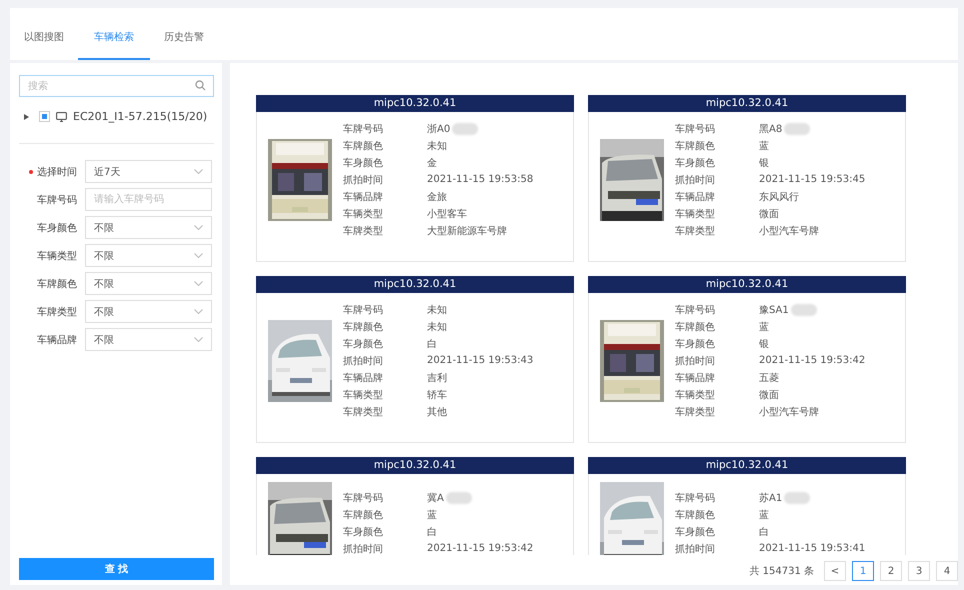  Describe the element at coordinates (747, 506) in the screenshot. I see `vehicle-card: mipc10.32.0.41 车牌号码 苏A1 车牌颜色 蓝 车身颜色 白 抓拍时间 2021-11-15 19:53:41` at that location.